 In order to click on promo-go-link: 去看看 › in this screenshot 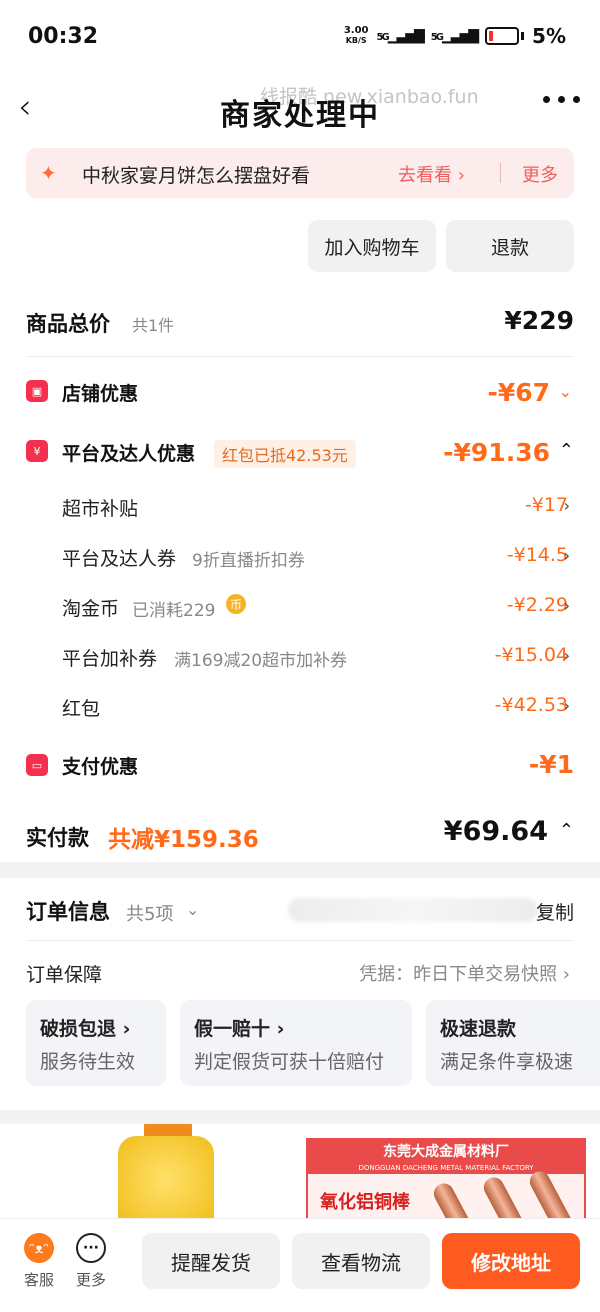, I will do `click(431, 174)`.